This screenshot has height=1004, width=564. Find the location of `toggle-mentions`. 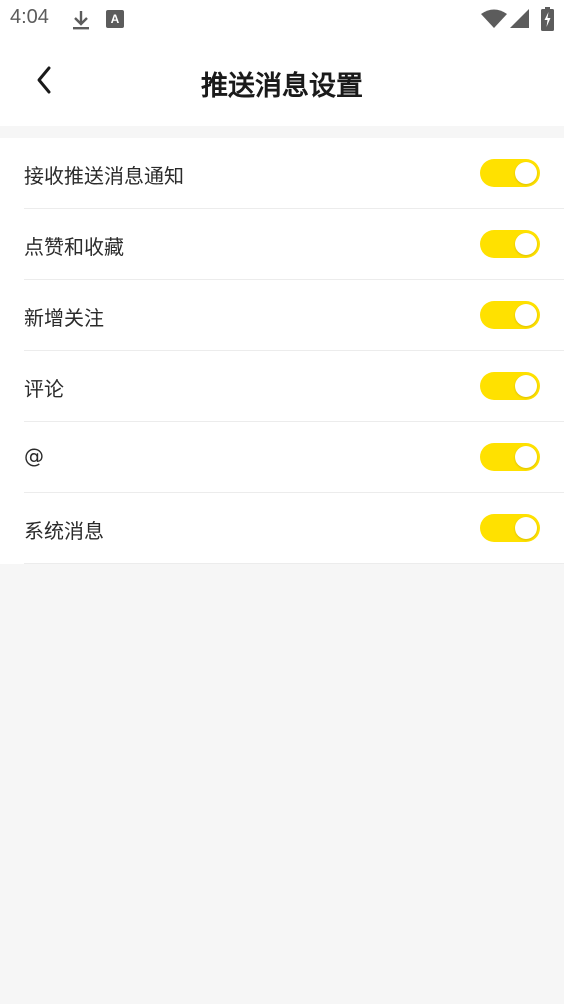

toggle-mentions is located at coordinates (510, 457).